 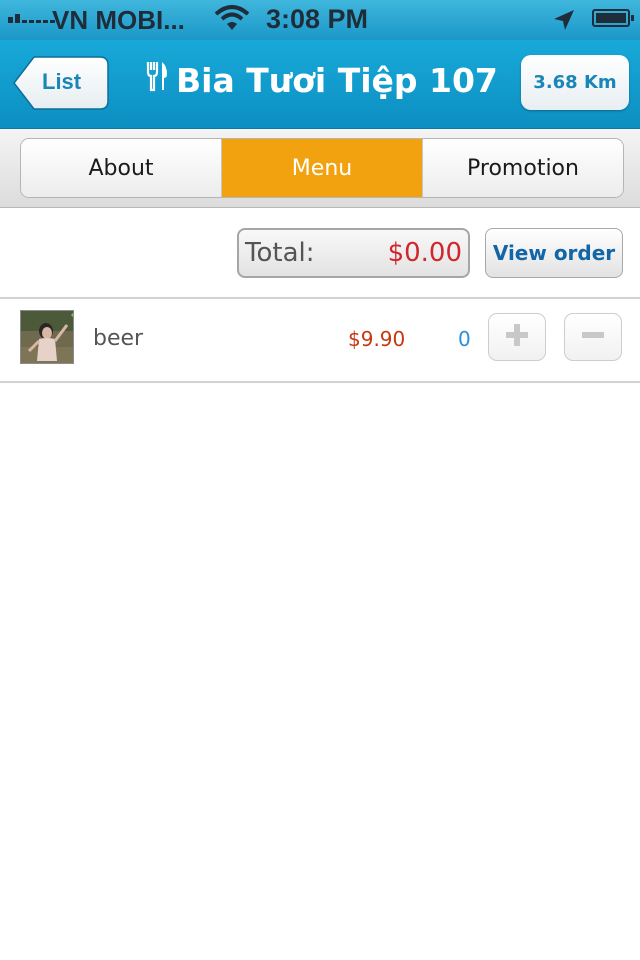 I want to click on tab-menu: Menu, so click(x=322, y=168).